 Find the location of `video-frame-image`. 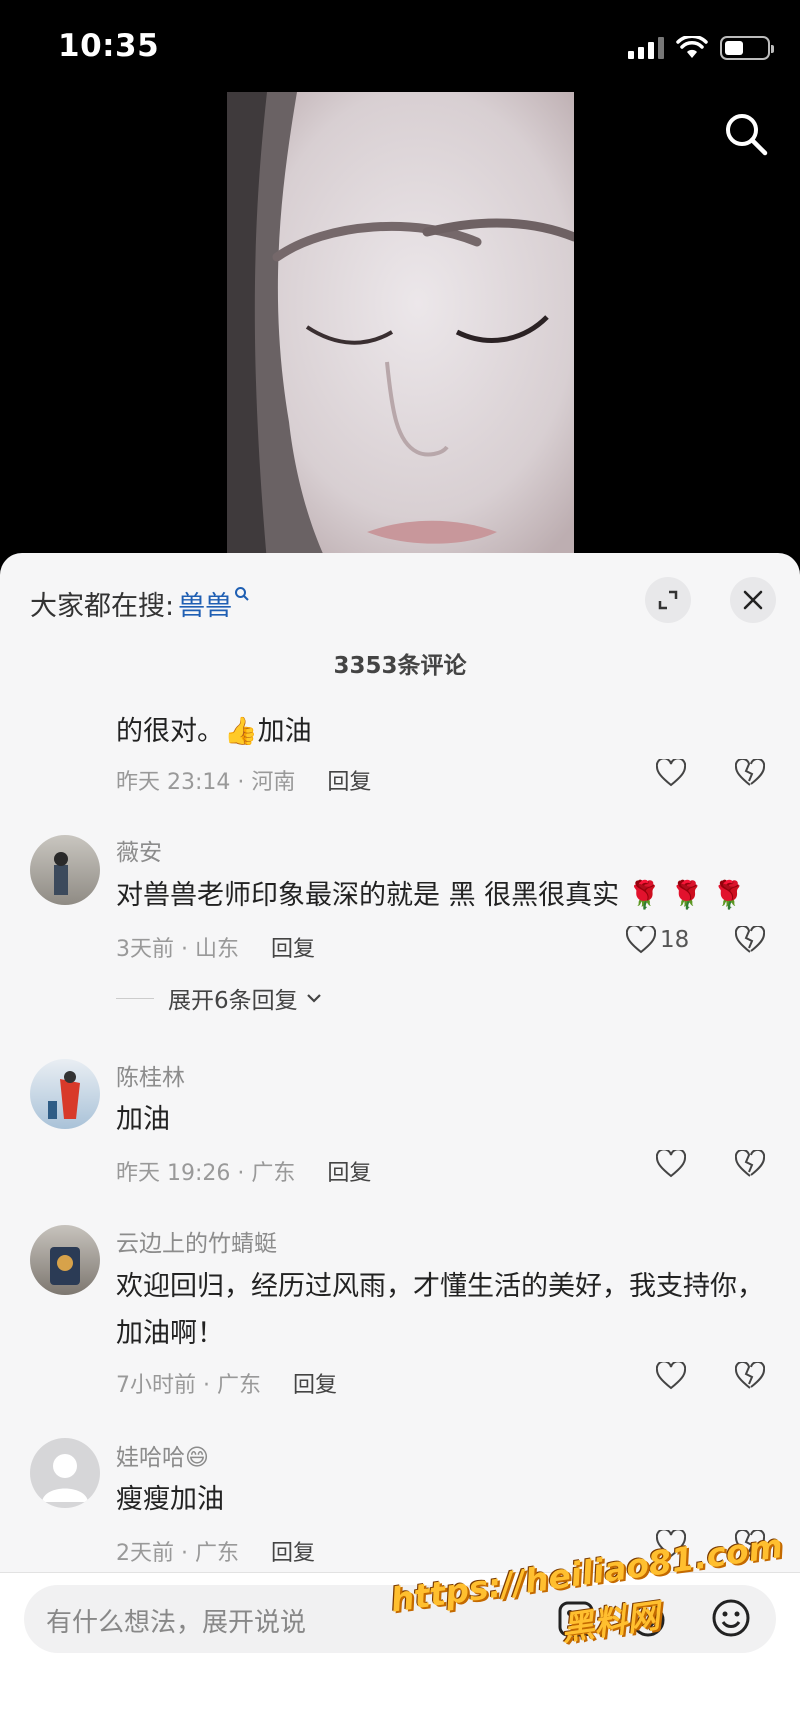

video-frame-image is located at coordinates (400, 327).